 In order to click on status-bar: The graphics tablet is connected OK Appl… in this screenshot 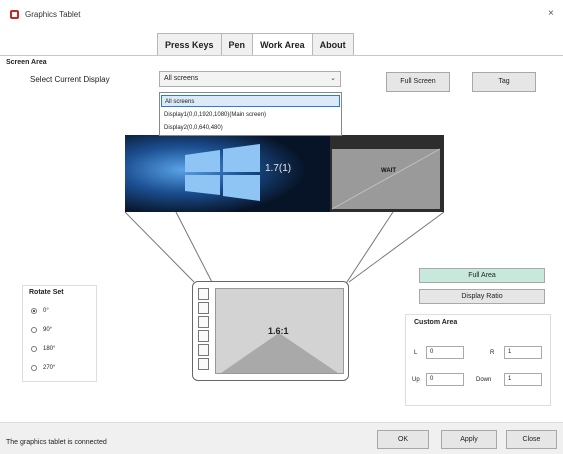, I will do `click(281, 438)`.